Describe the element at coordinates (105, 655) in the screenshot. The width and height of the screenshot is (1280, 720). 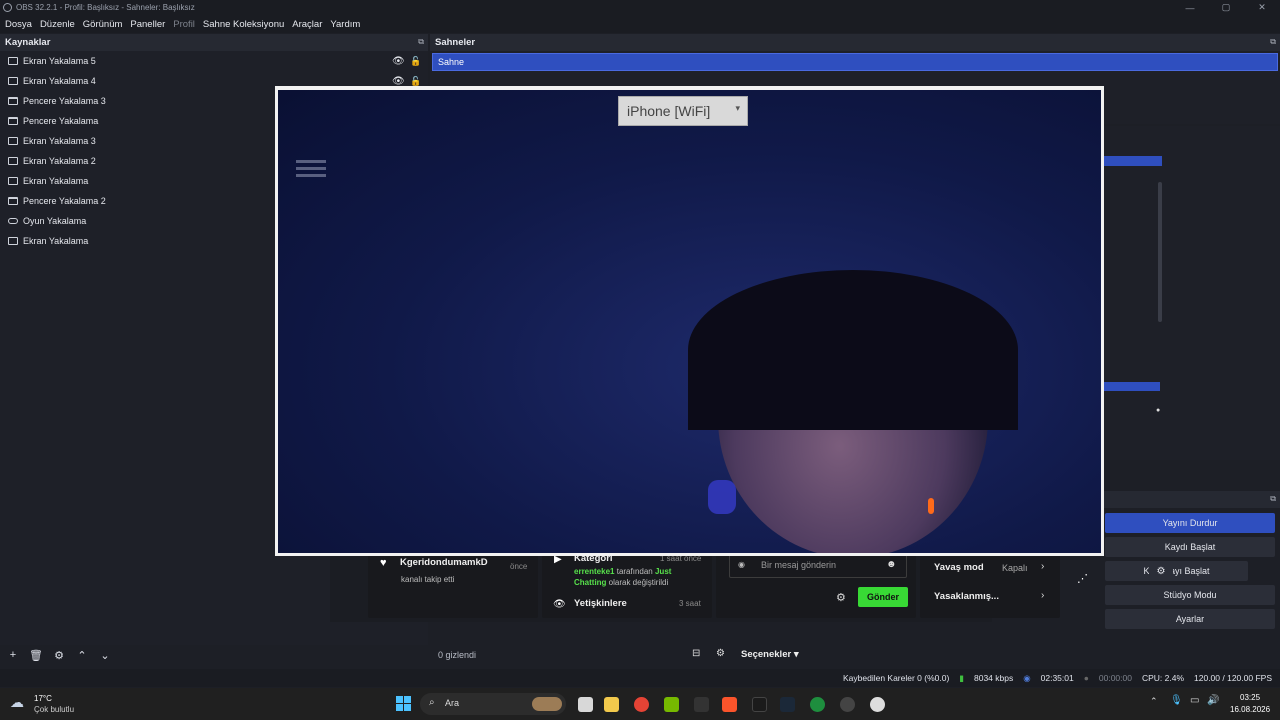
I see `move-down-button: ⌄` at that location.